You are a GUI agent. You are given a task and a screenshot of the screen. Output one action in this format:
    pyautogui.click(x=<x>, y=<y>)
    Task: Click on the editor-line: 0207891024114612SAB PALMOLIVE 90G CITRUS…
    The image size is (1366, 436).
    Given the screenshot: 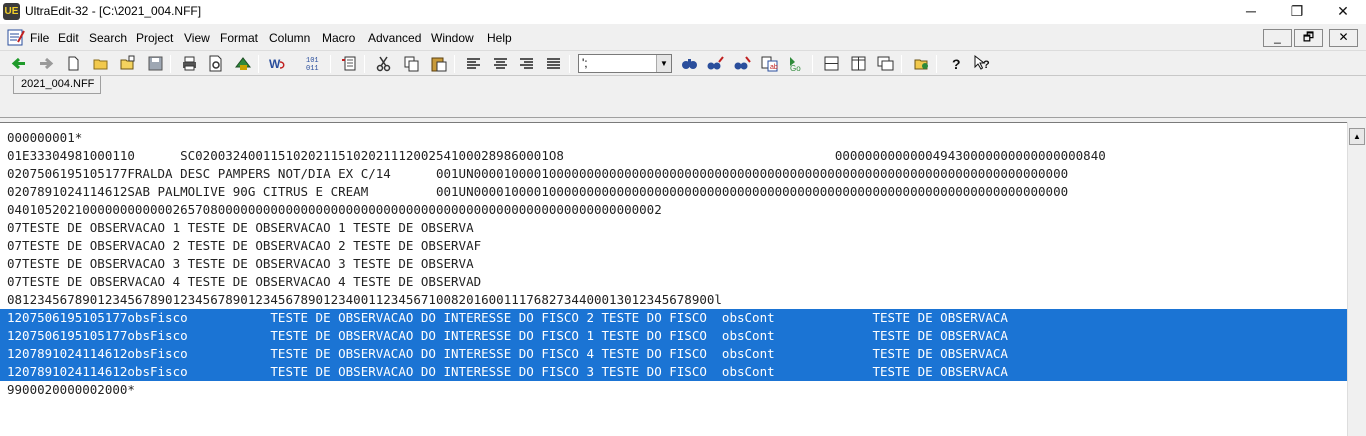 What is the action you would take?
    pyautogui.click(x=677, y=192)
    